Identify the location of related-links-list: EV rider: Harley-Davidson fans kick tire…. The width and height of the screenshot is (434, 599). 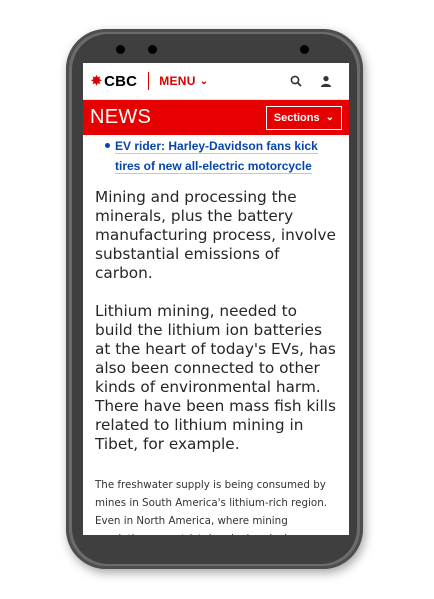
(216, 156).